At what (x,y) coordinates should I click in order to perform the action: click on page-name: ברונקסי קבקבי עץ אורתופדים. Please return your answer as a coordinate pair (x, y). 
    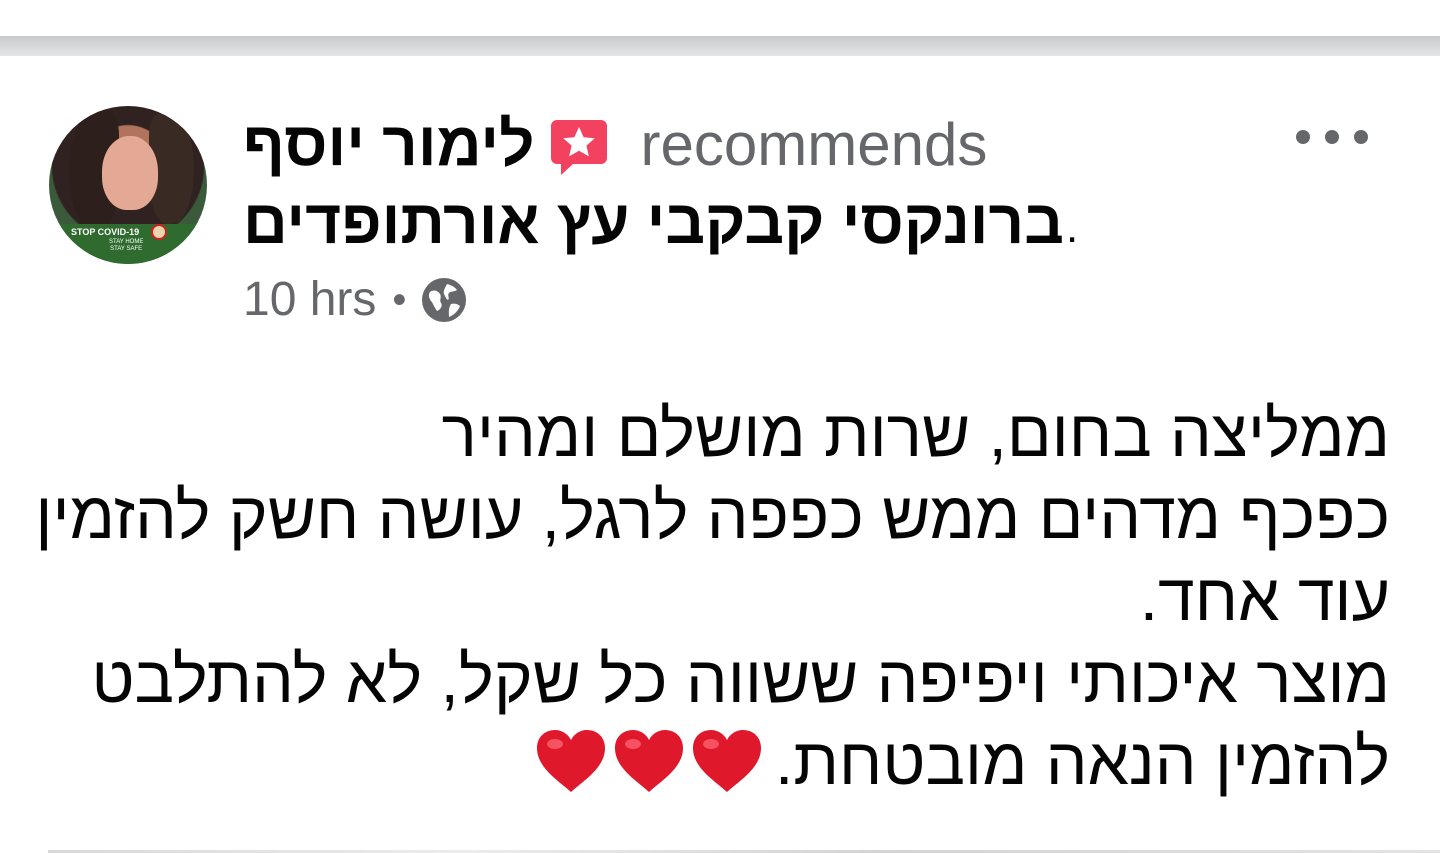
    Looking at the image, I should click on (653, 223).